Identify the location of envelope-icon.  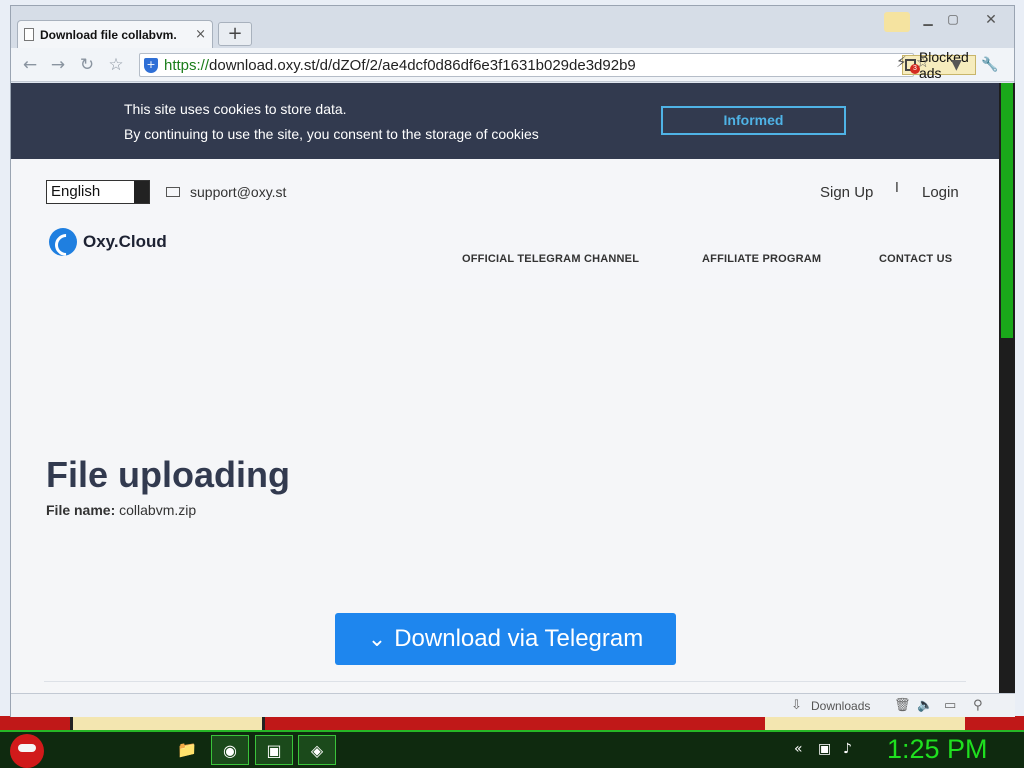
(173, 192).